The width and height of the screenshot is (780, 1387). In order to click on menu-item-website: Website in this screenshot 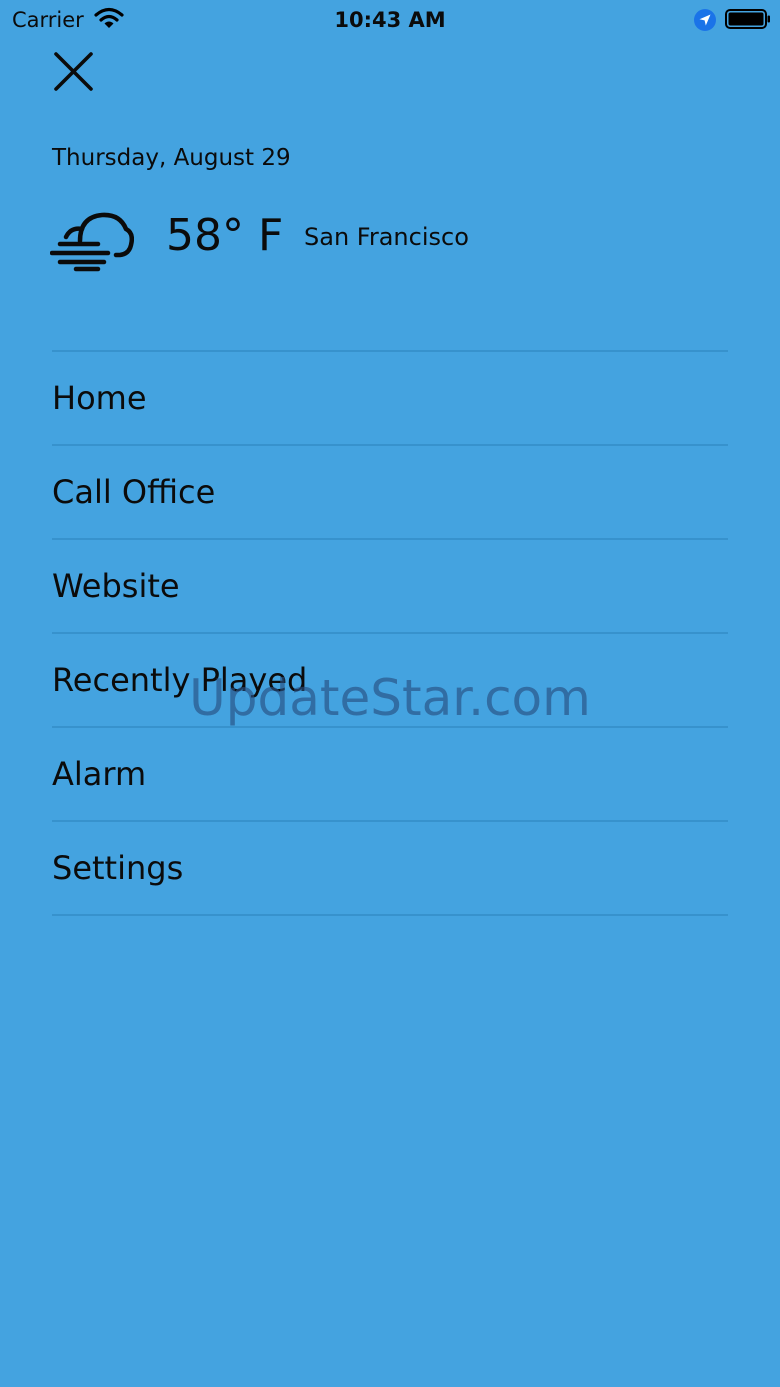, I will do `click(390, 587)`.